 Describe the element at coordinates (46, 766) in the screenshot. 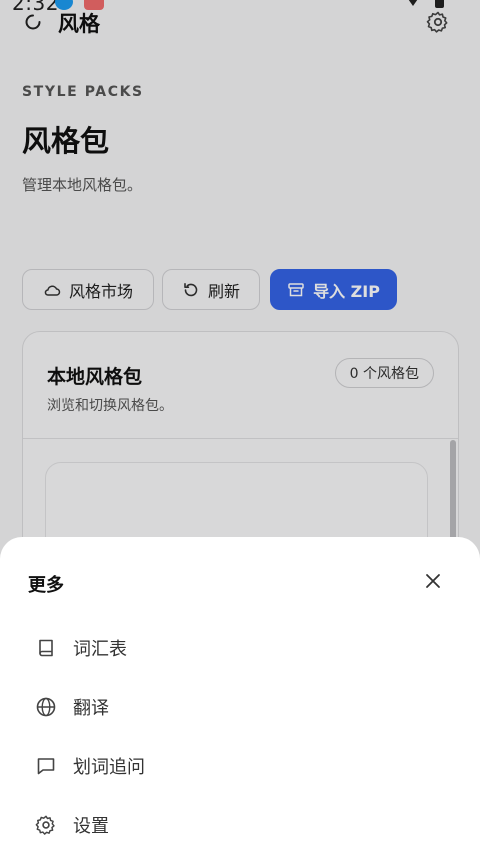

I see `chat-bubble-icon` at that location.